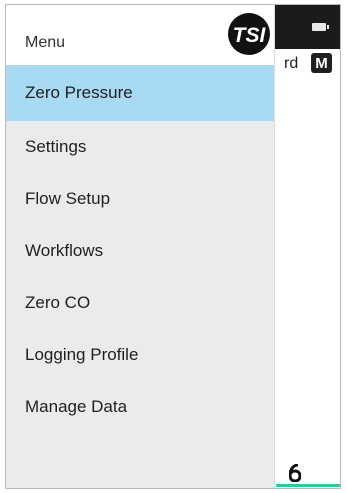 This screenshot has width=347, height=493. Describe the element at coordinates (140, 93) in the screenshot. I see `menu-item-zero-pressure: Zero Pressure` at that location.